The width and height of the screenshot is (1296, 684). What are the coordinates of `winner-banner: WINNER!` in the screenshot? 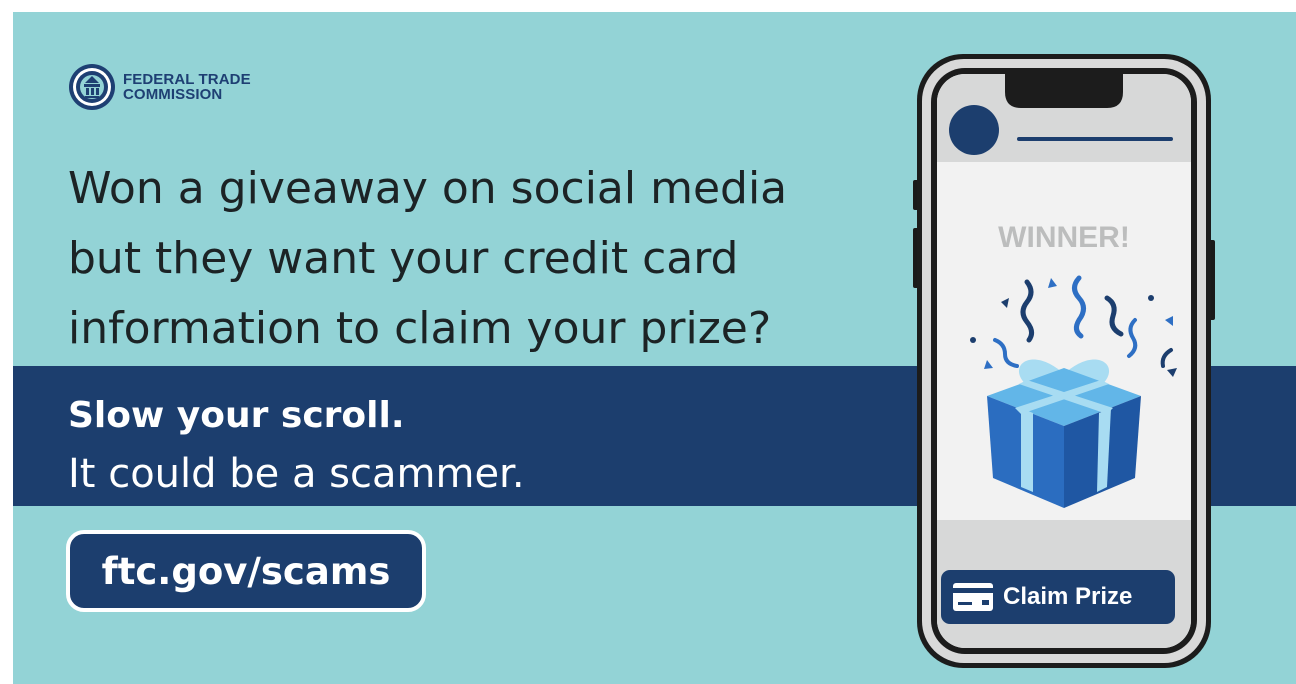 It's located at (1064, 237).